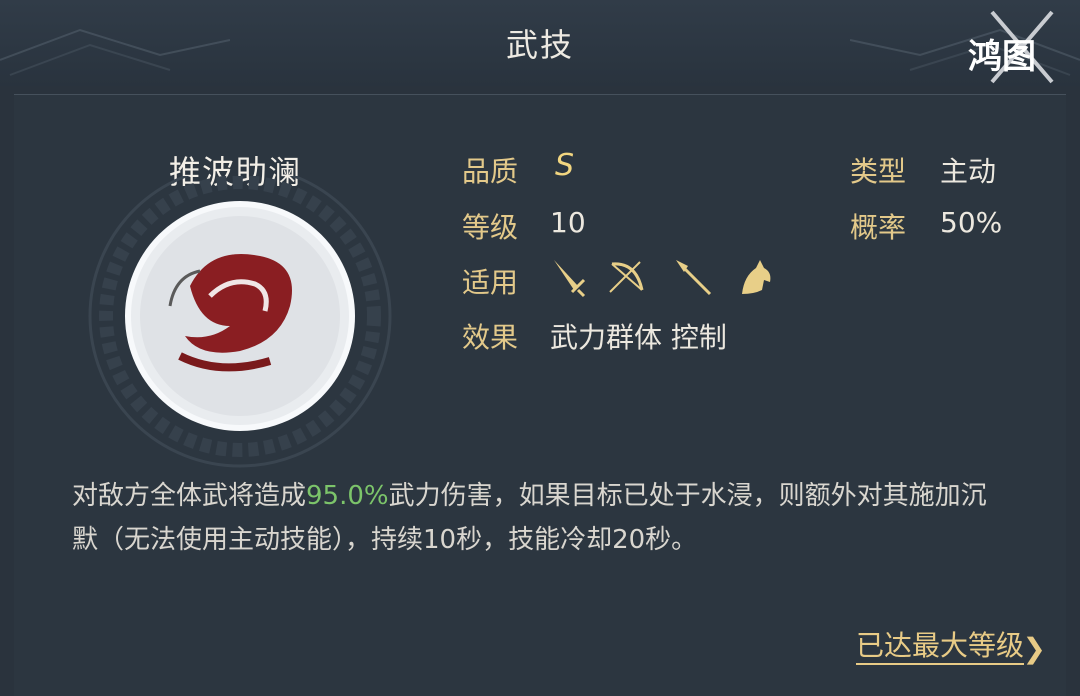 This screenshot has width=1080, height=696. Describe the element at coordinates (939, 647) in the screenshot. I see `max-level-link: 已达最大等级` at that location.